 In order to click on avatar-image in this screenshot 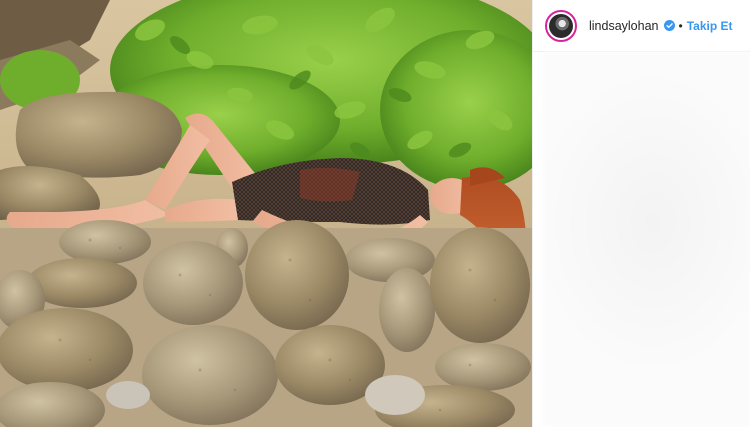, I will do `click(561, 25)`.